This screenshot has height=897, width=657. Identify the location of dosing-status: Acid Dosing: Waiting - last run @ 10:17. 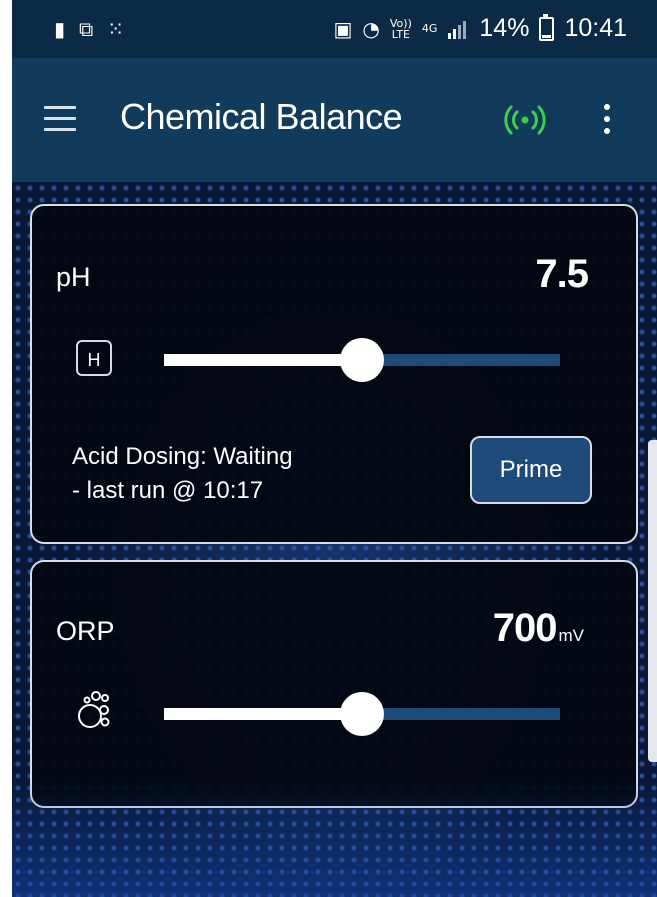
(182, 474).